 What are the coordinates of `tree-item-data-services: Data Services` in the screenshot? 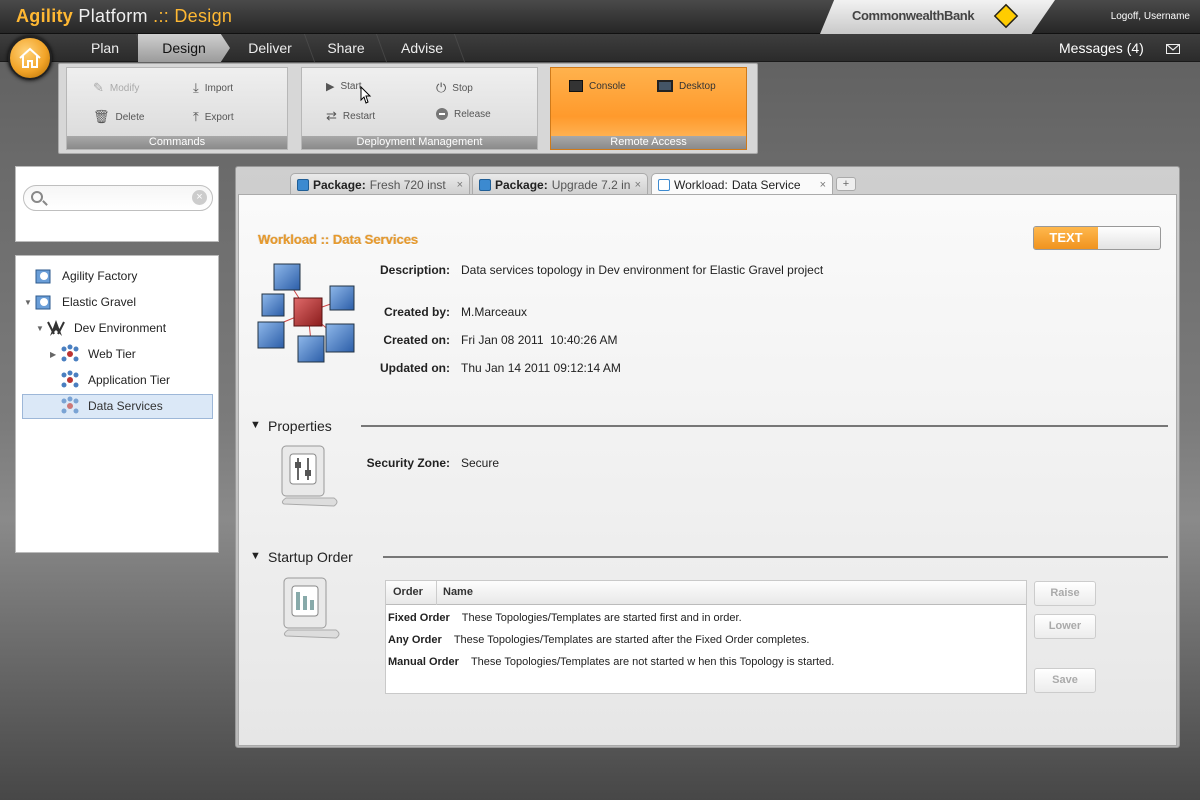 It's located at (106, 406).